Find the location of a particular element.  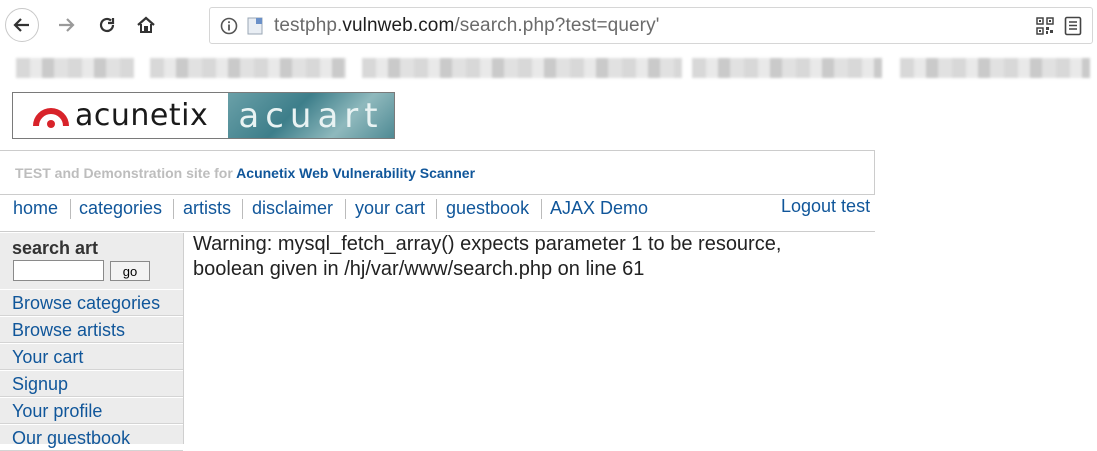

nav-artists: artists is located at coordinates (207, 208).